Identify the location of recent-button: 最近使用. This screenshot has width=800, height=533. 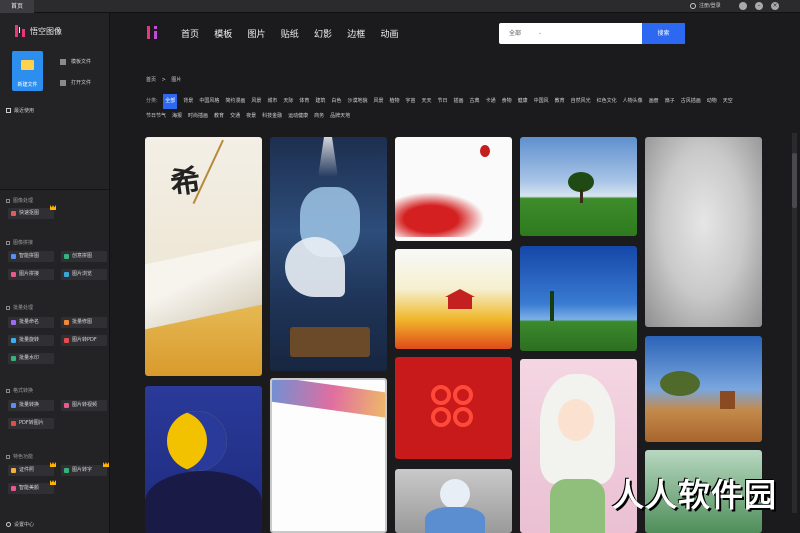
(20, 110).